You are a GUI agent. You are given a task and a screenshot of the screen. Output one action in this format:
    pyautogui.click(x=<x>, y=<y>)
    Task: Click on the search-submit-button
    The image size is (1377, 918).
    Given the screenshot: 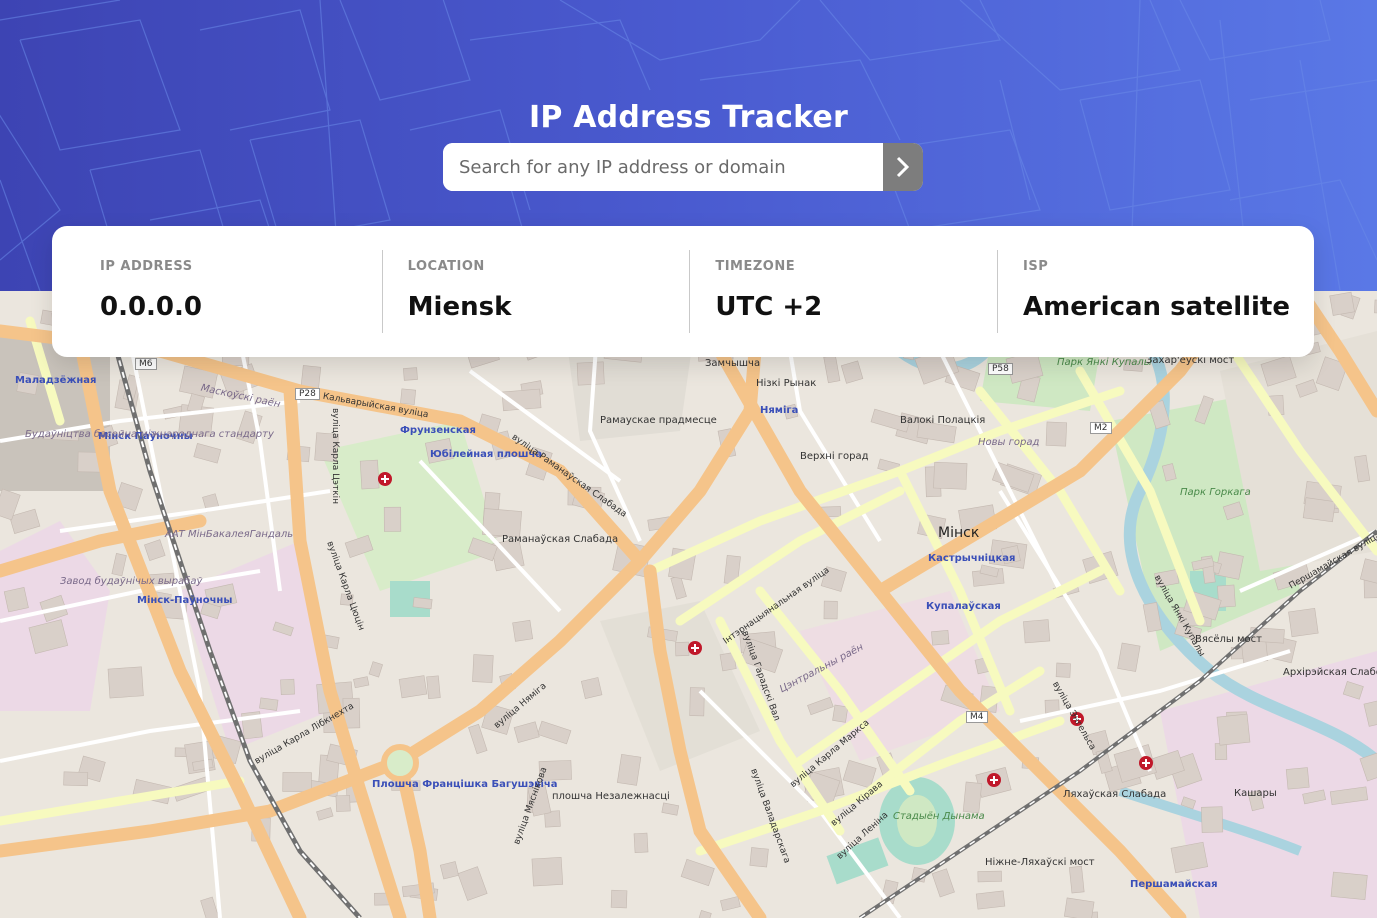 What is the action you would take?
    pyautogui.click(x=903, y=167)
    